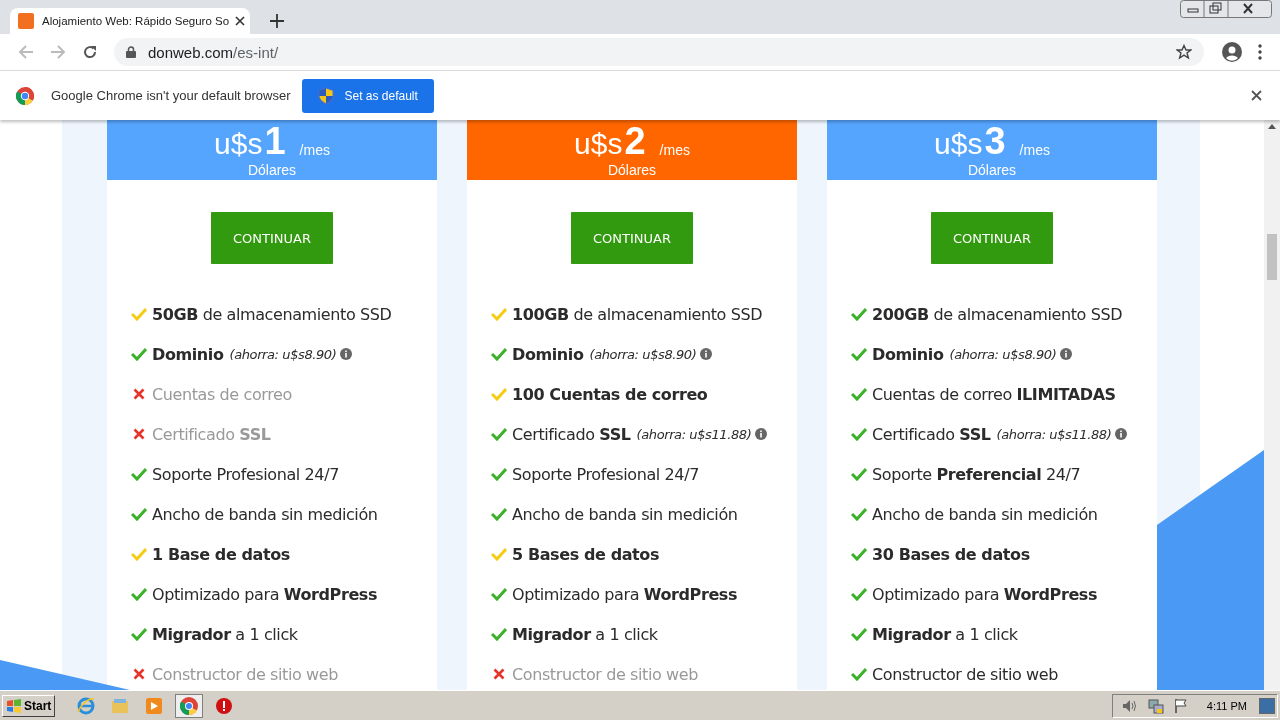 The image size is (1280, 720). Describe the element at coordinates (1226, 9) in the screenshot. I see `window-controls-icon` at that location.